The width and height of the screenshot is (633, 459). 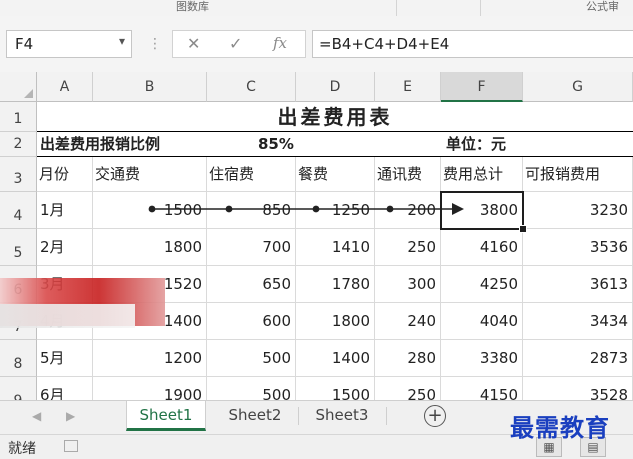 What do you see at coordinates (384, 44) in the screenshot?
I see `formula-text: =B4+C4+D4+E4` at bounding box center [384, 44].